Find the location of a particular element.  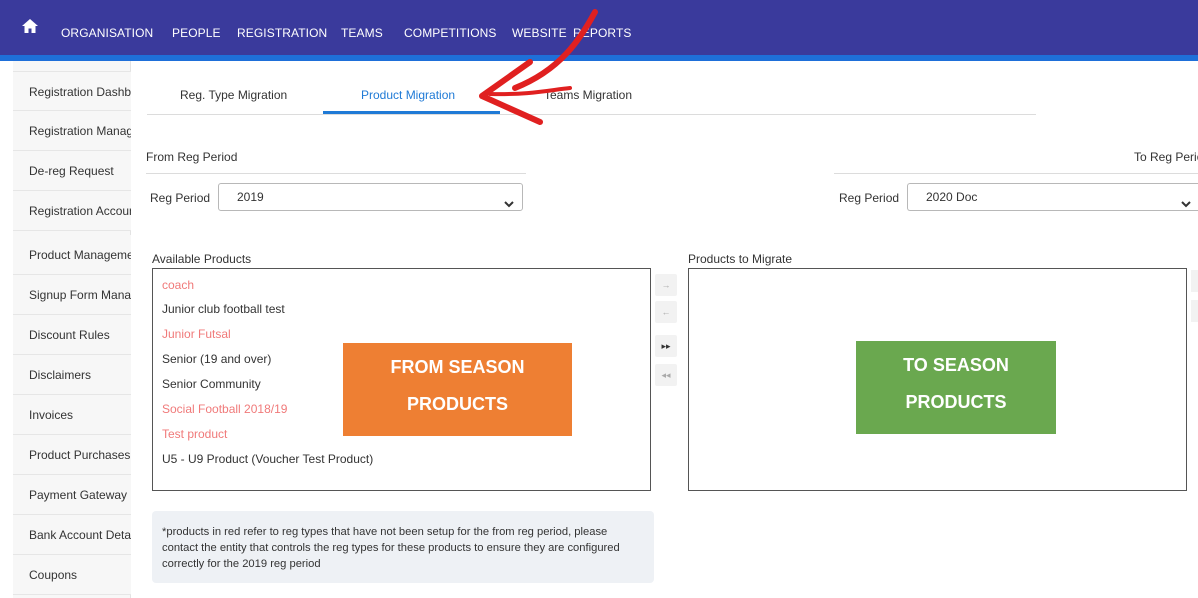

to-season-products-callout: TO SEASON PRODUCTS is located at coordinates (956, 387).